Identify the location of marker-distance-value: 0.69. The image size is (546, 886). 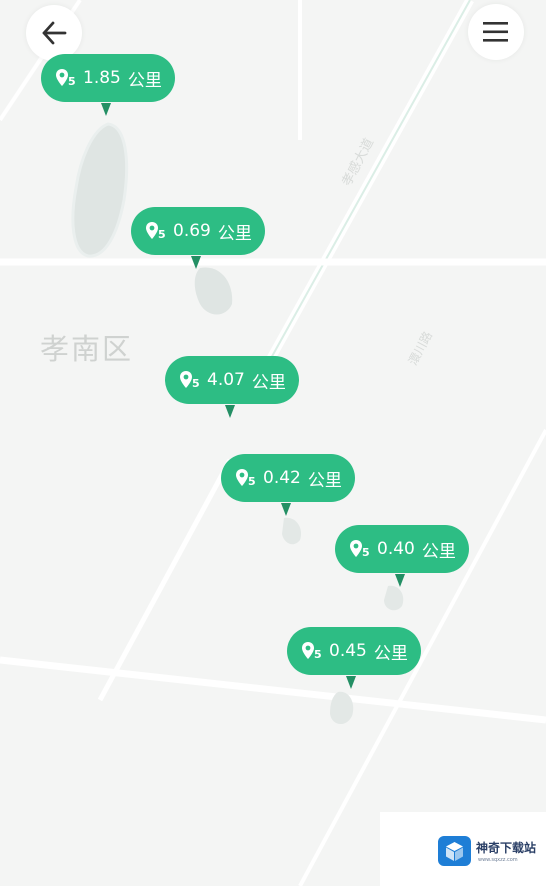
(192, 231).